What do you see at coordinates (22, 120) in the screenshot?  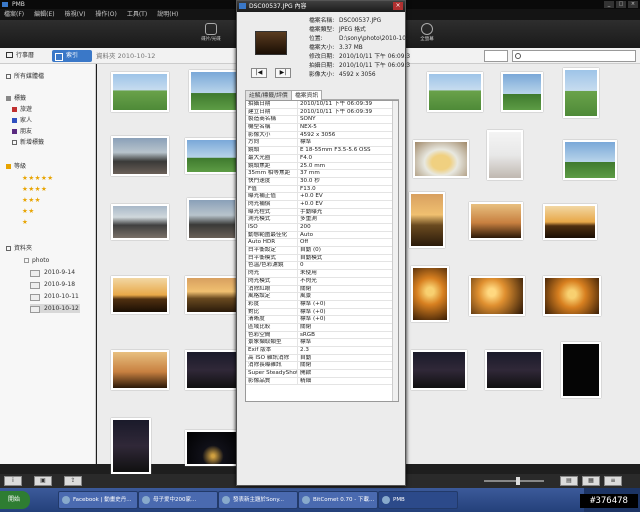 I see `sidebar-tag-family: 家人` at bounding box center [22, 120].